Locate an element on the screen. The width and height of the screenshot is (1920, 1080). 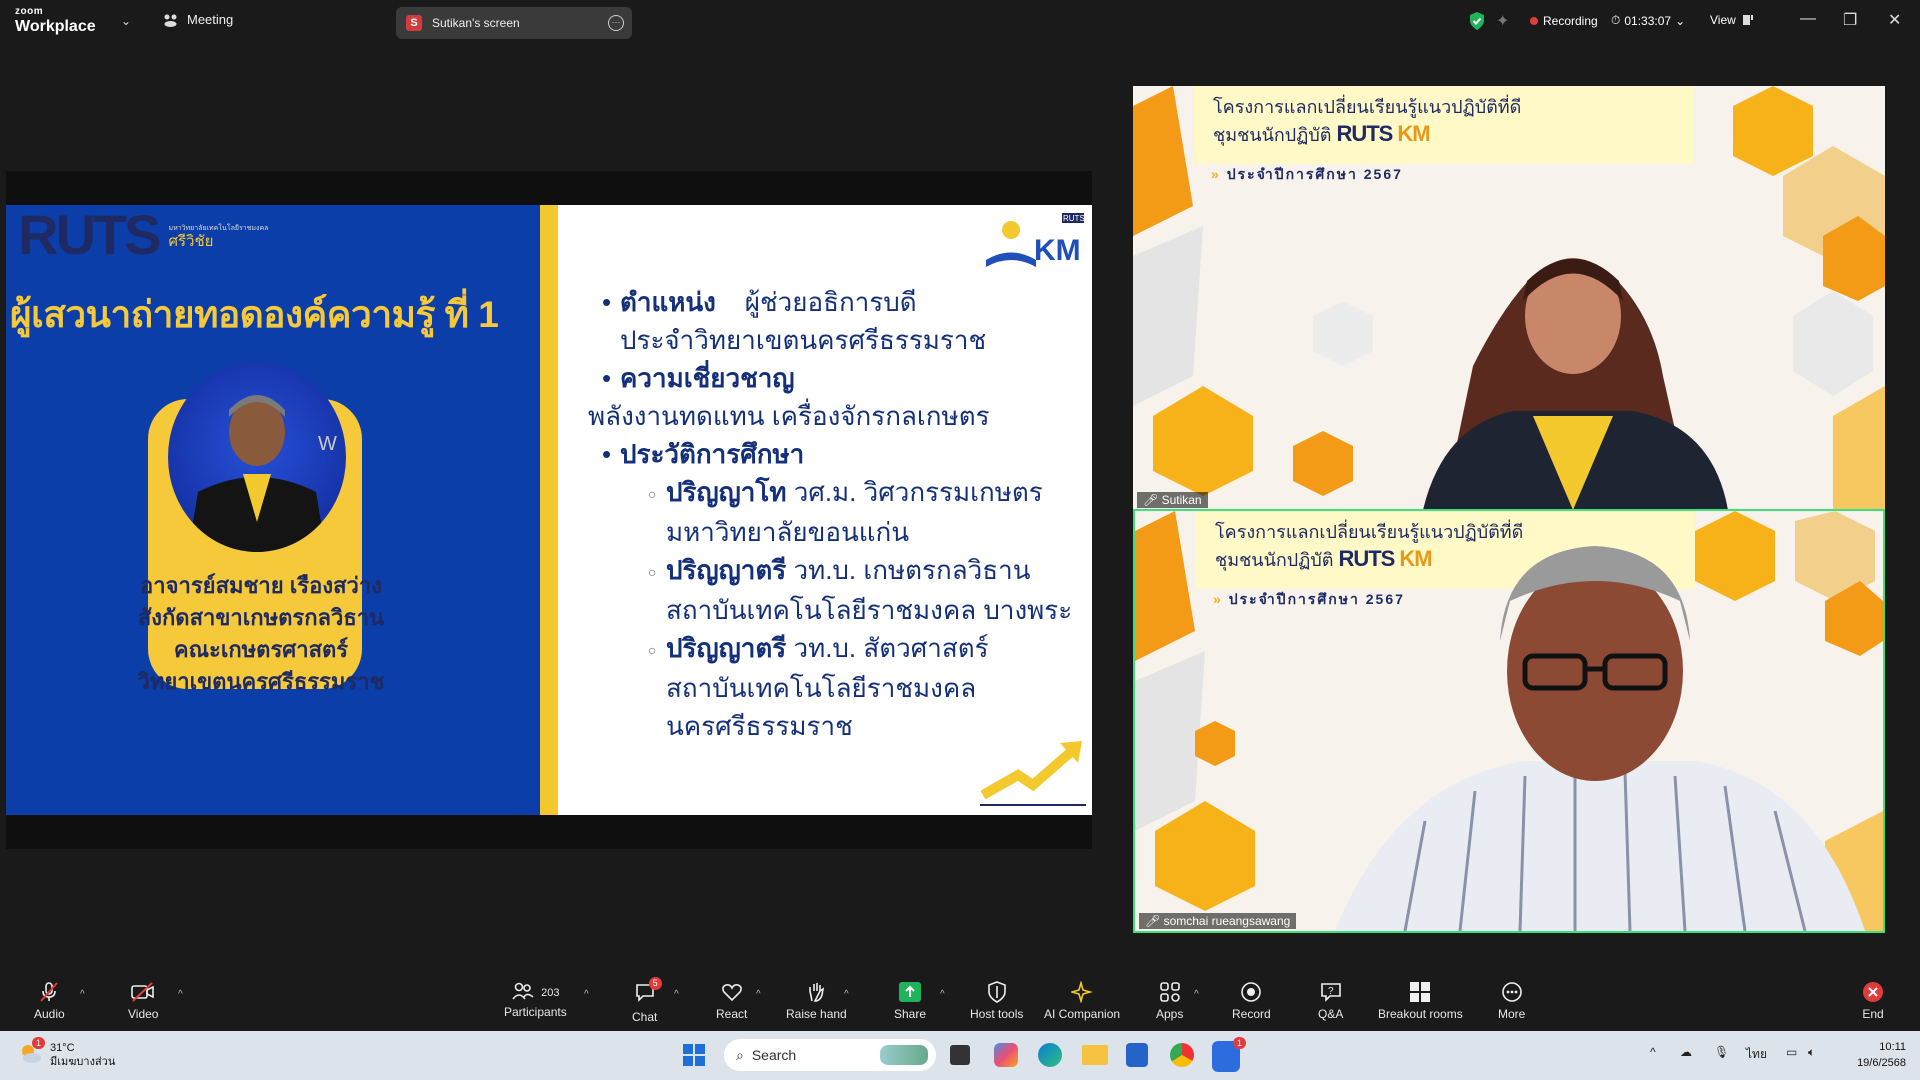
sharer-avatar: S is located at coordinates (414, 23).